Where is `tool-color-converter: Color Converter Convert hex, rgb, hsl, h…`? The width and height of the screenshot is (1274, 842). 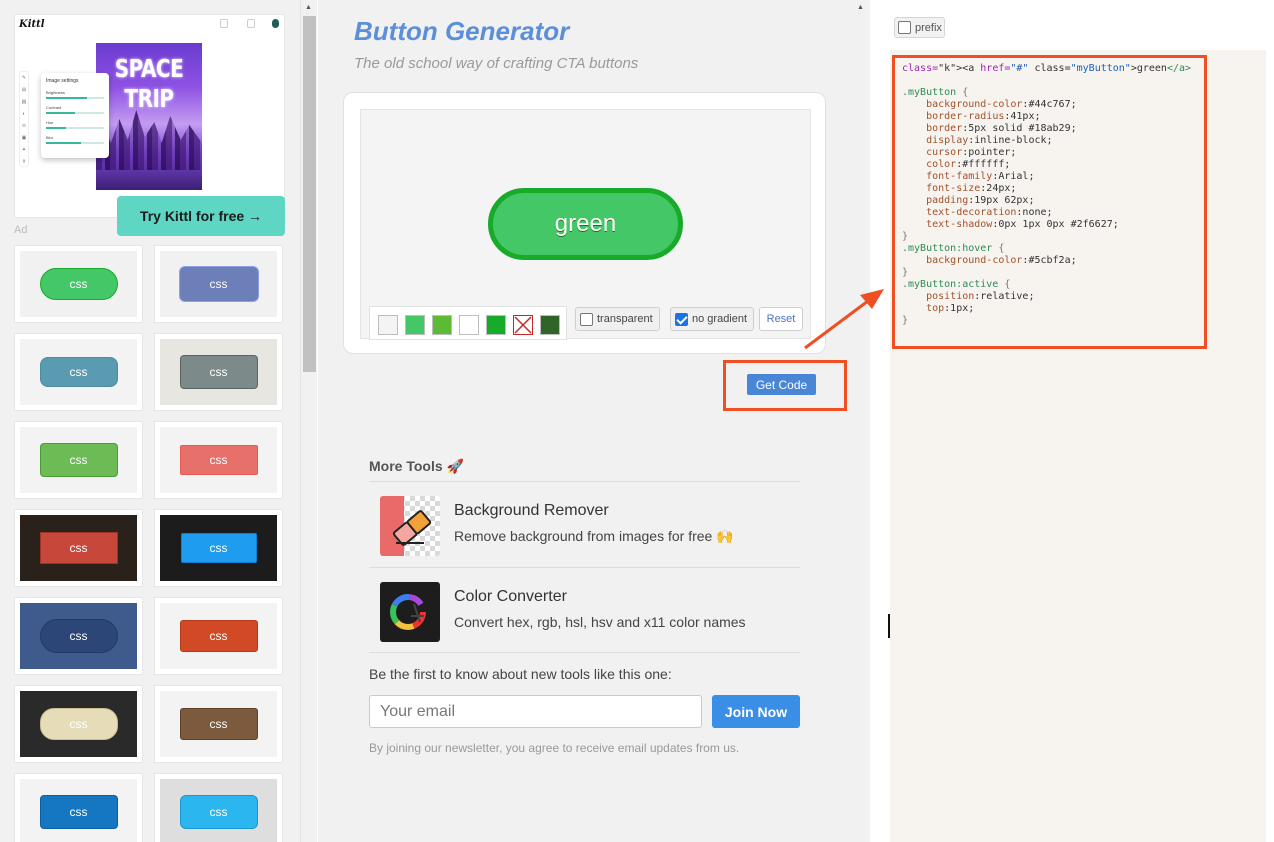
tool-color-converter: Color Converter Convert hex, rgb, hsl, h… is located at coordinates (584, 610).